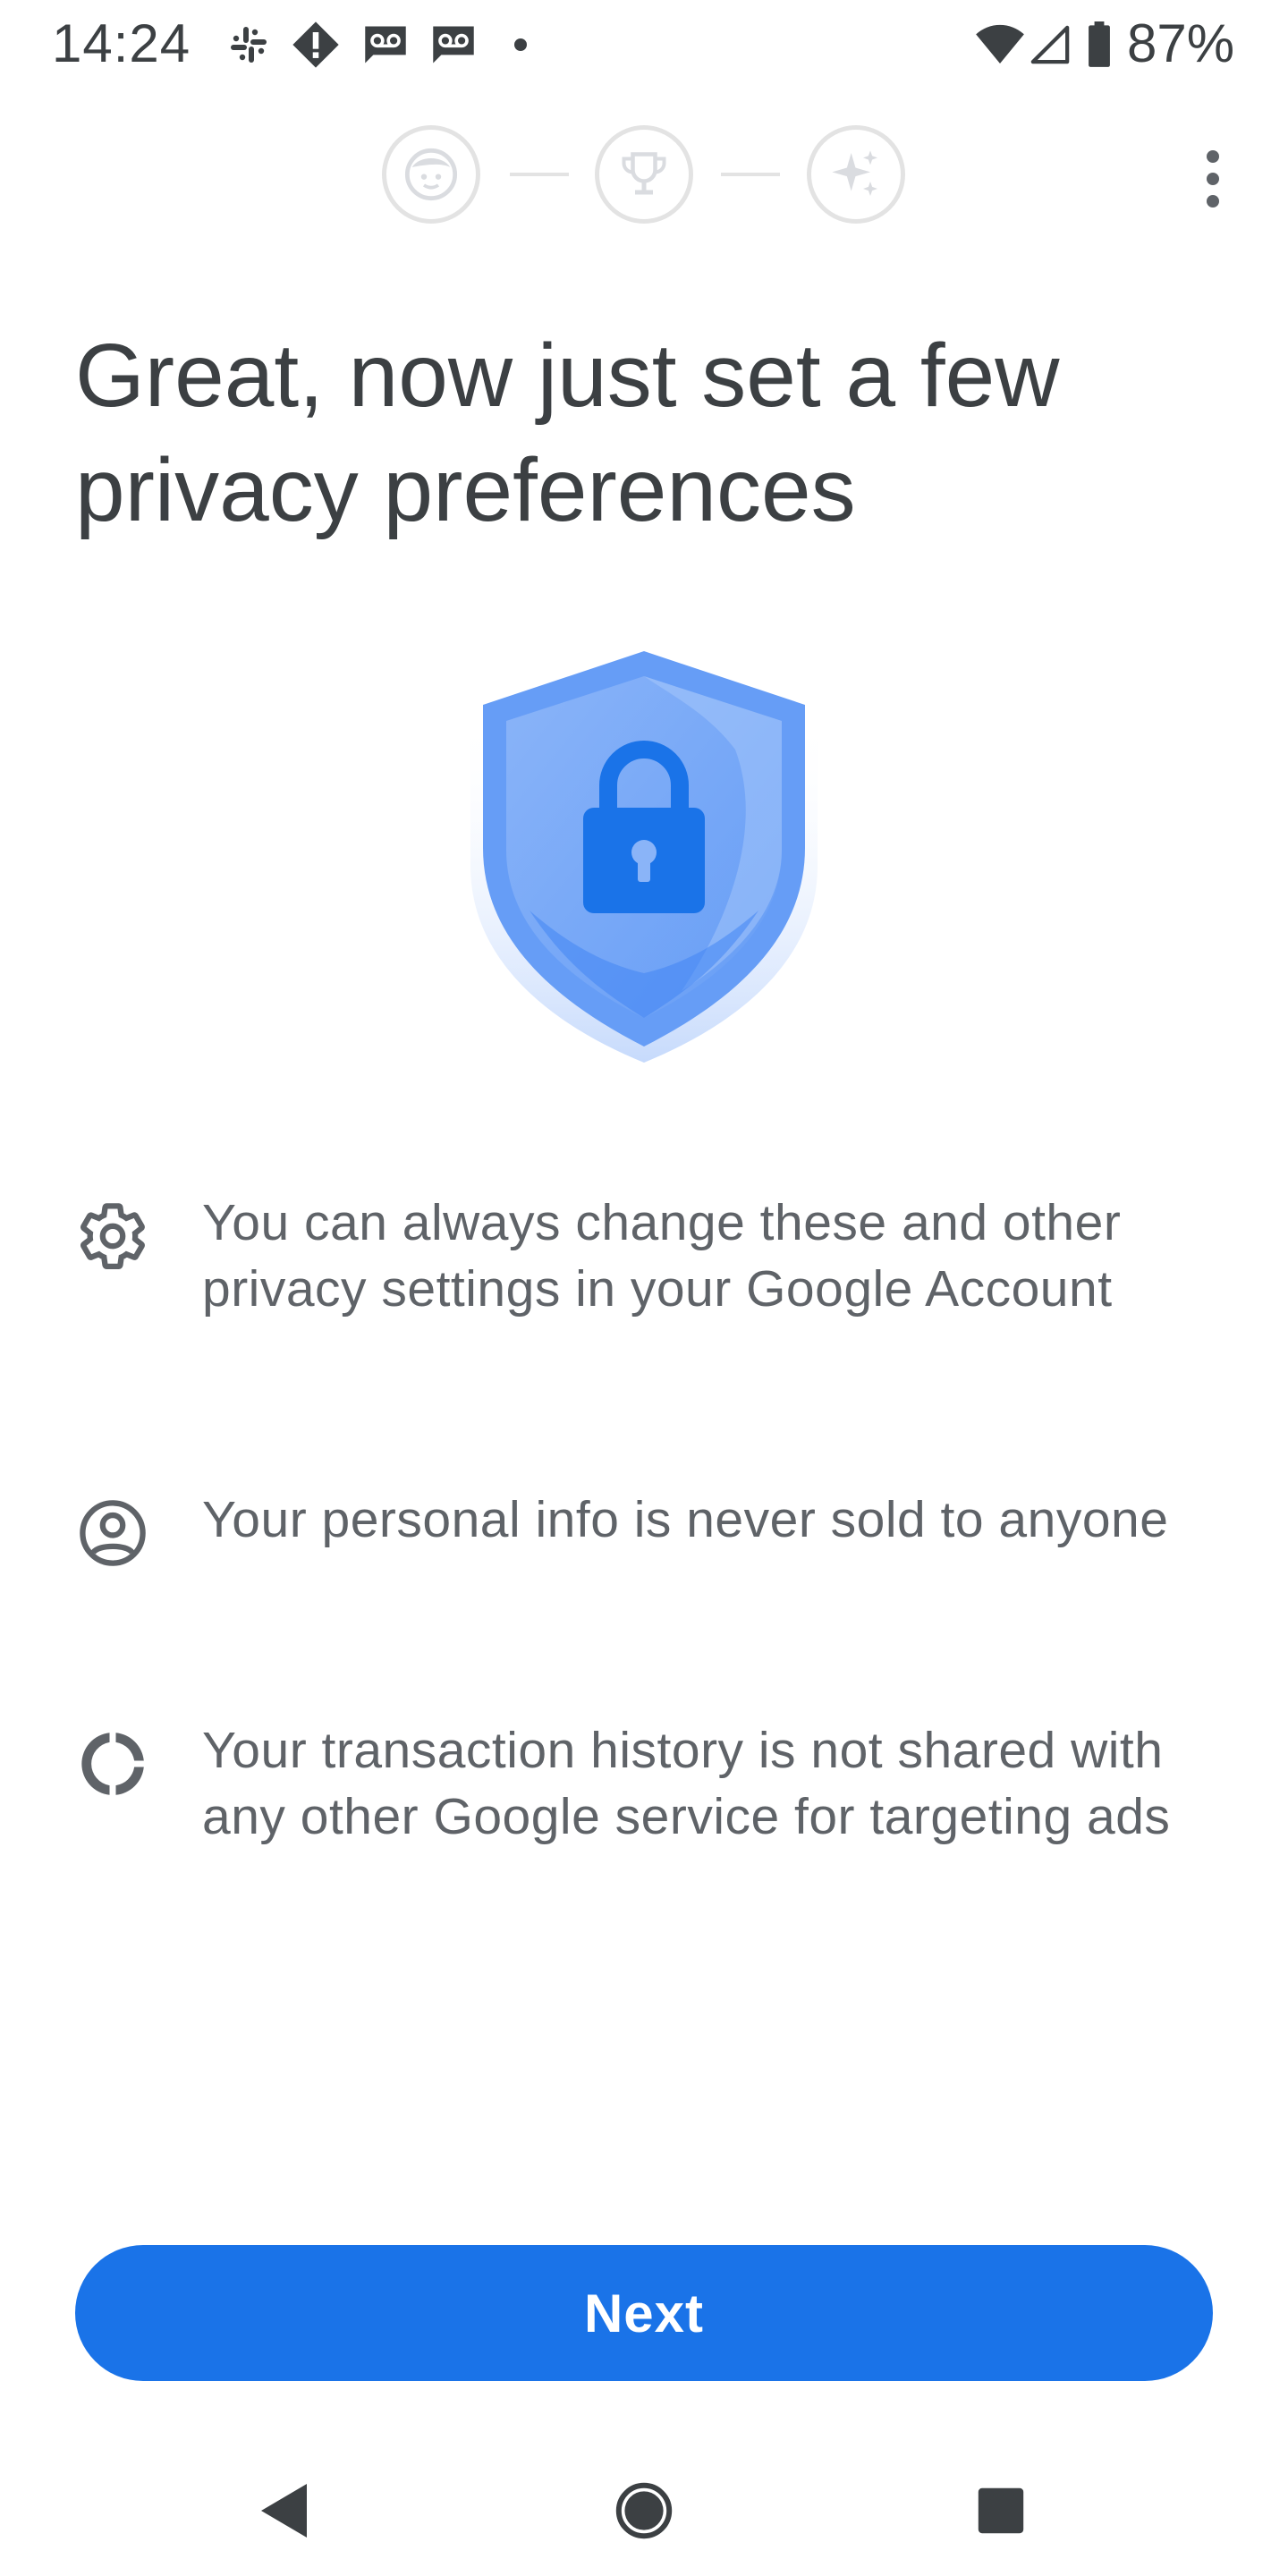 The image size is (1288, 2576). Describe the element at coordinates (1050, 45) in the screenshot. I see `signal-icon` at that location.